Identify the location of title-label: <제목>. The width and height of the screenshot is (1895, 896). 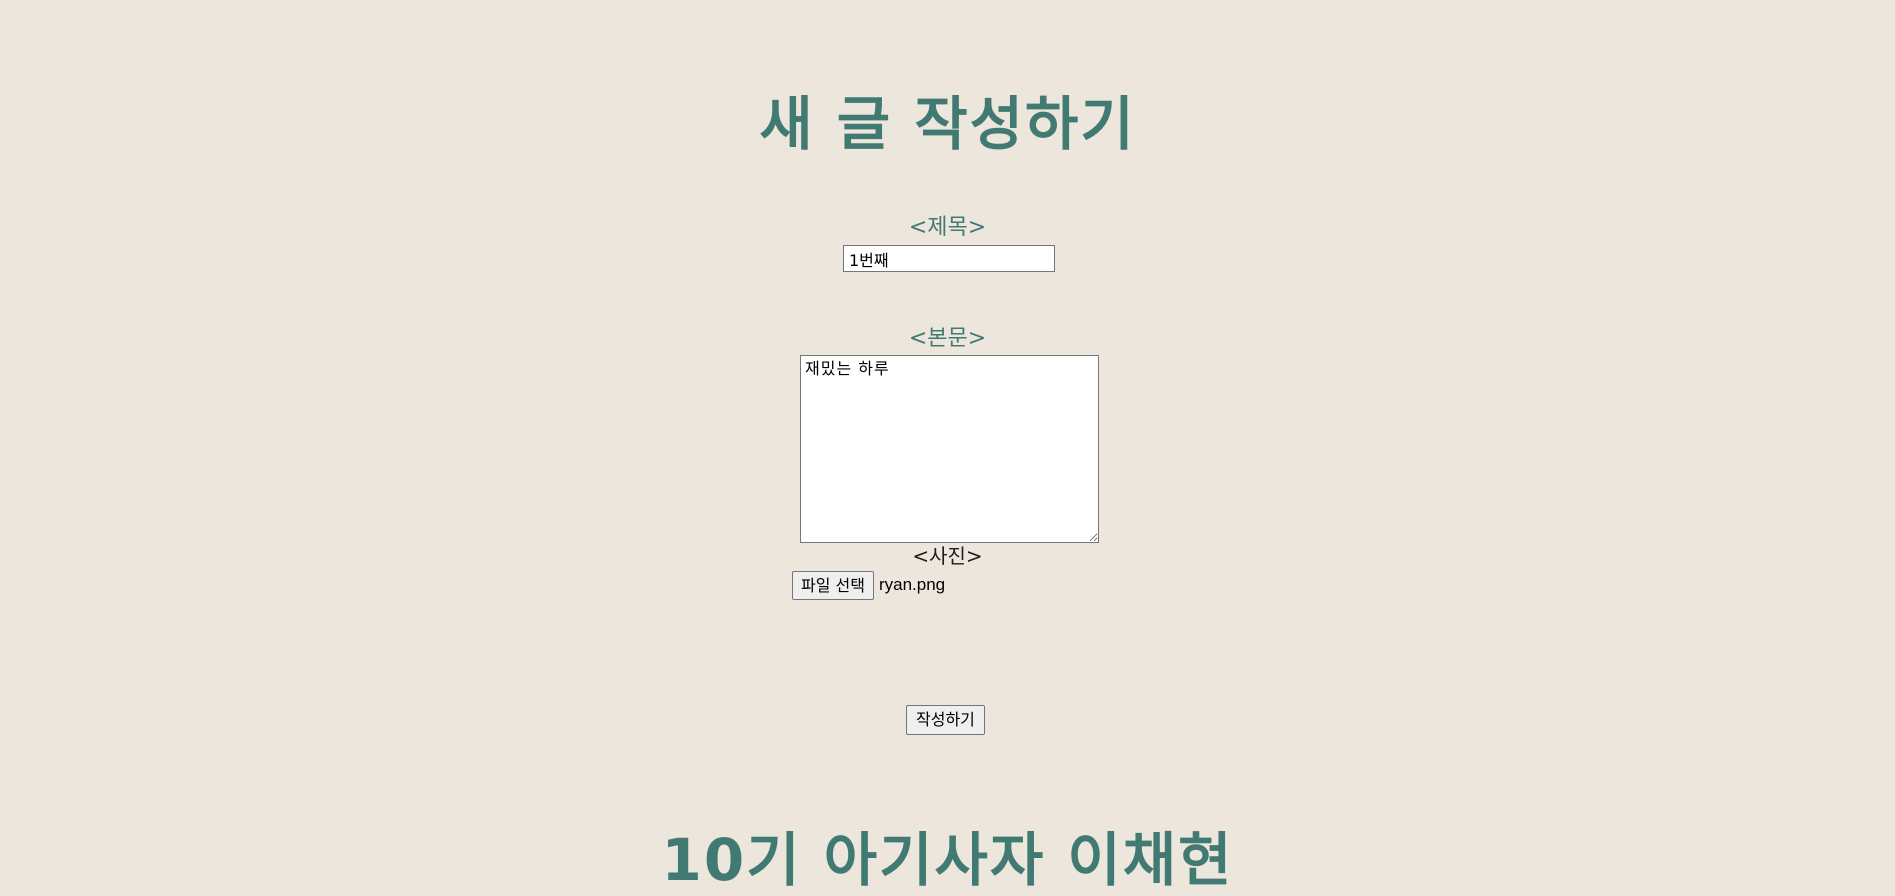
(947, 227).